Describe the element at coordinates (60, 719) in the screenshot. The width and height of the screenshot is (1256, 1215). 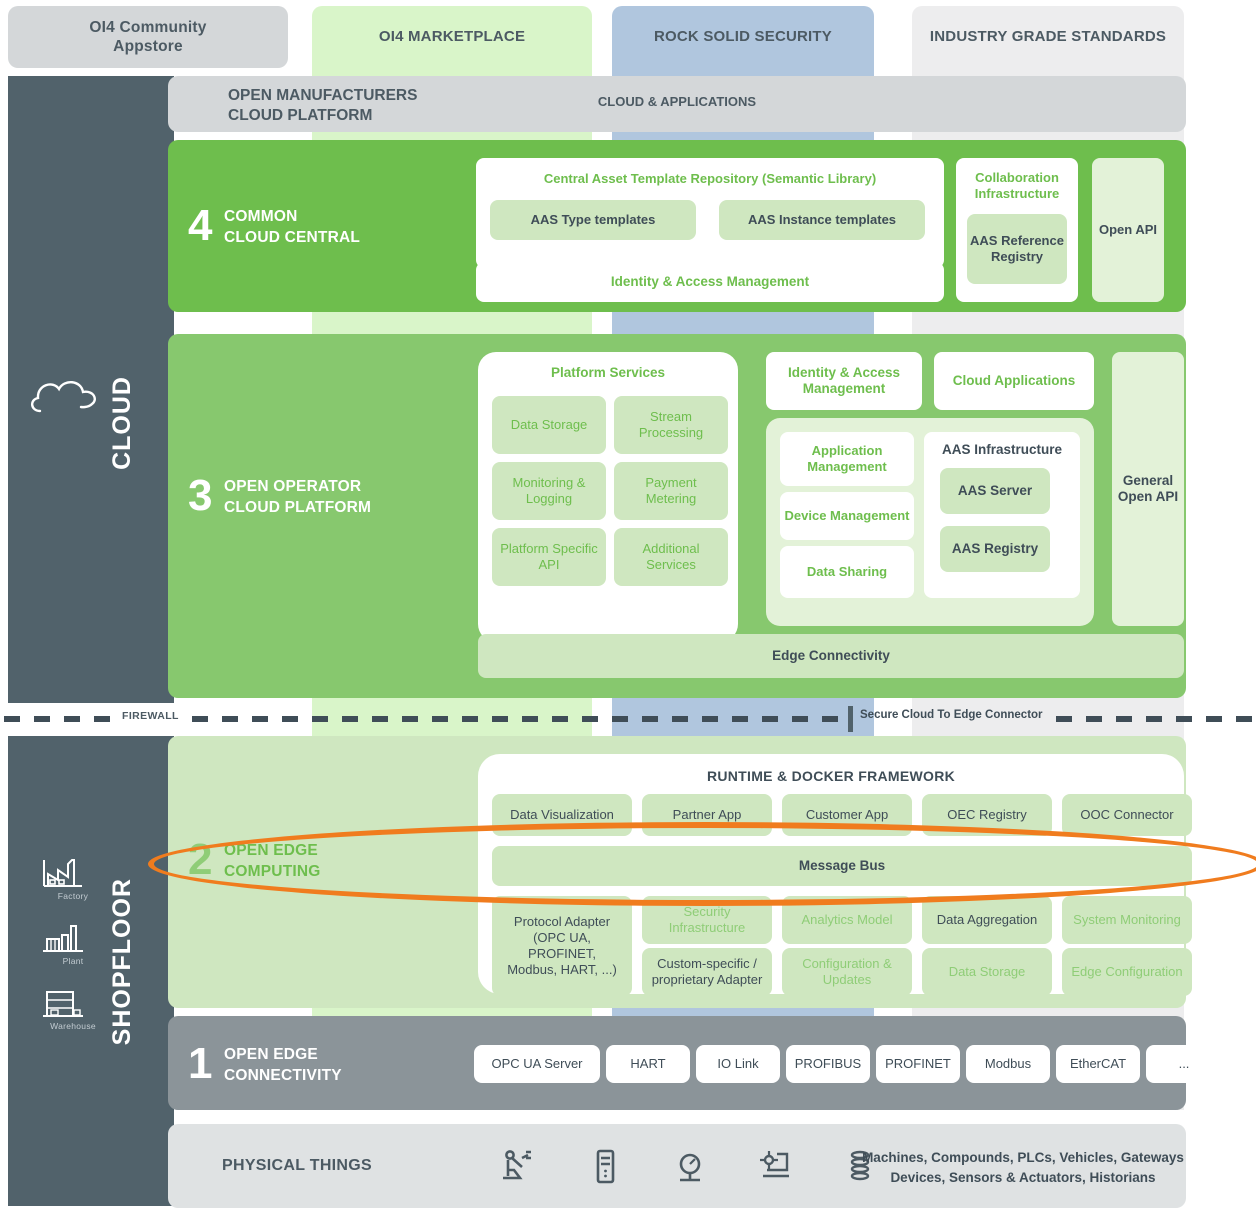
I see `firewall-dash-left` at that location.